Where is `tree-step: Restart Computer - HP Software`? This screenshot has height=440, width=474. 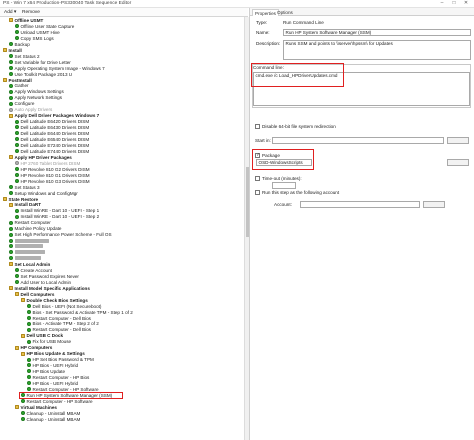 tree-step: Restart Computer - HP Software is located at coordinates (57, 402).